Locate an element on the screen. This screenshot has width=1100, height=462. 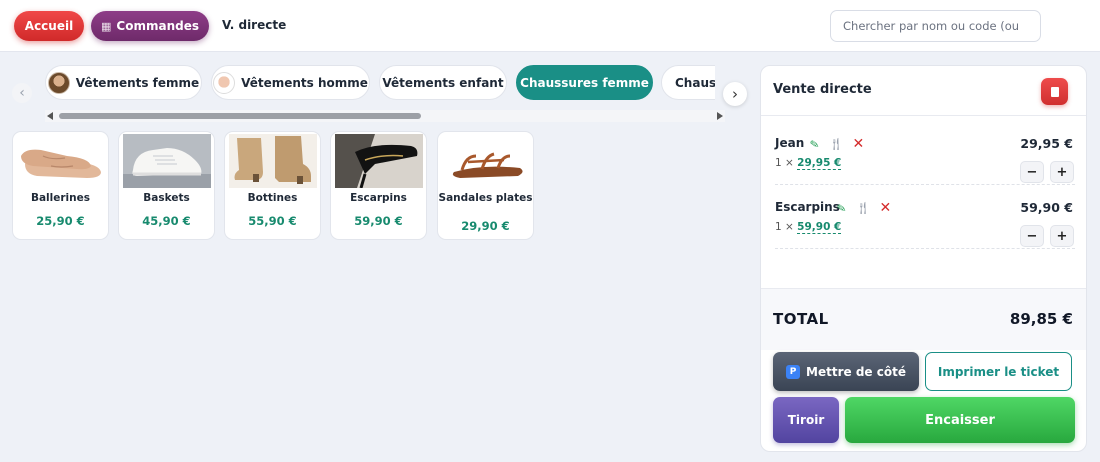
top-bar: Accueil ▦ Commandes V. directe is located at coordinates (550, 26).